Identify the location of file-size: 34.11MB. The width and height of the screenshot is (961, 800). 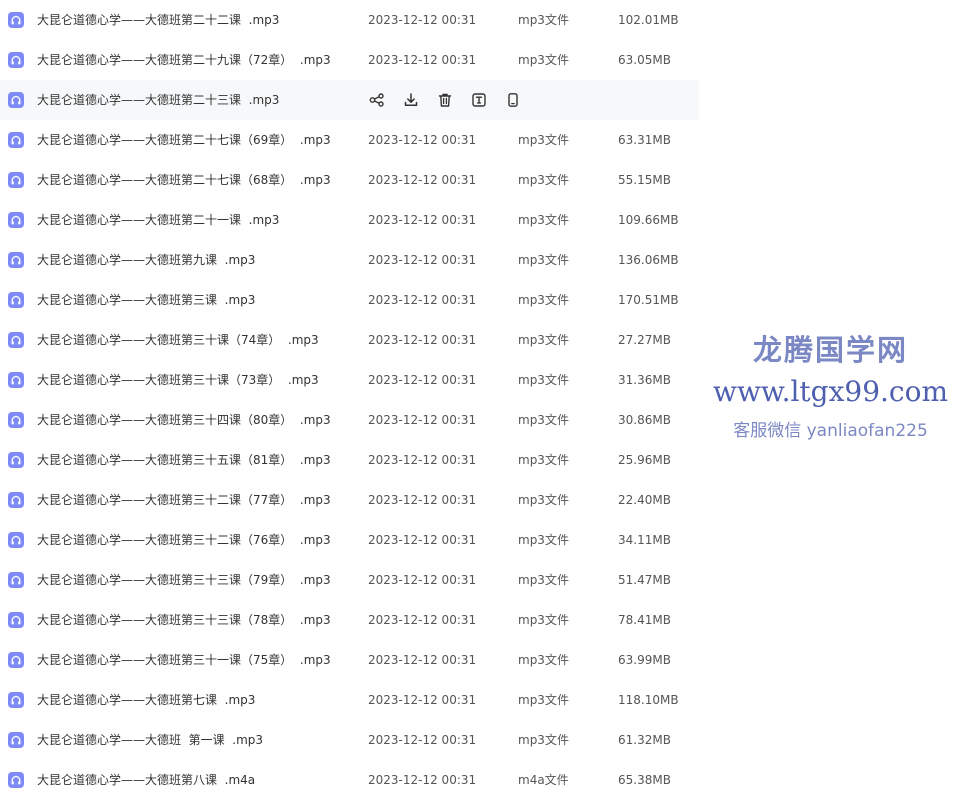
(644, 540).